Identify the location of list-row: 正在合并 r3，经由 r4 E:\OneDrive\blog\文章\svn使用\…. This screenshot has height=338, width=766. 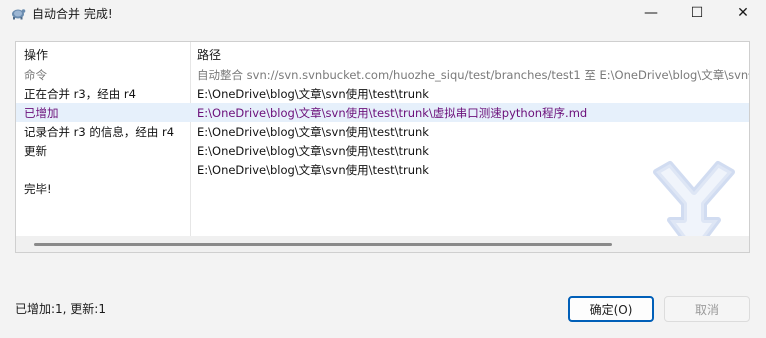
(382, 93).